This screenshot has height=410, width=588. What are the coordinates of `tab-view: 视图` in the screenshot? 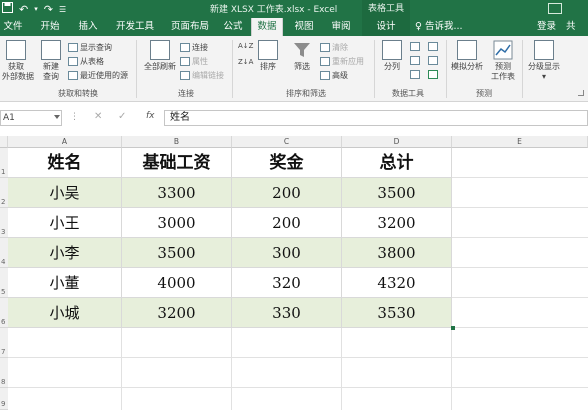 It's located at (304, 27).